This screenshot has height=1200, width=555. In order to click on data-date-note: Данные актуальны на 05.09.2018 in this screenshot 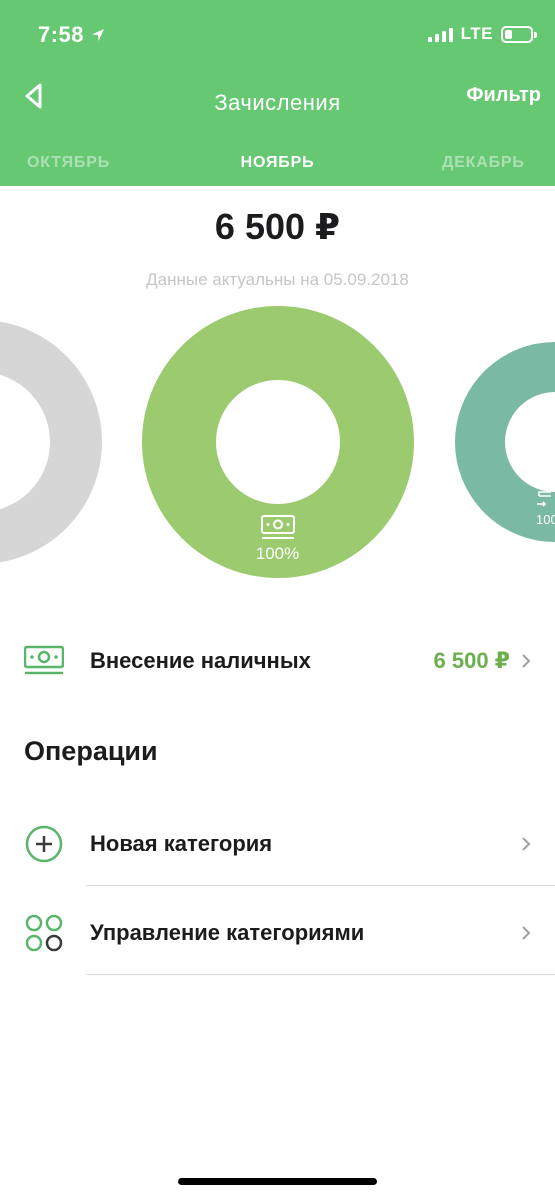, I will do `click(277, 279)`.